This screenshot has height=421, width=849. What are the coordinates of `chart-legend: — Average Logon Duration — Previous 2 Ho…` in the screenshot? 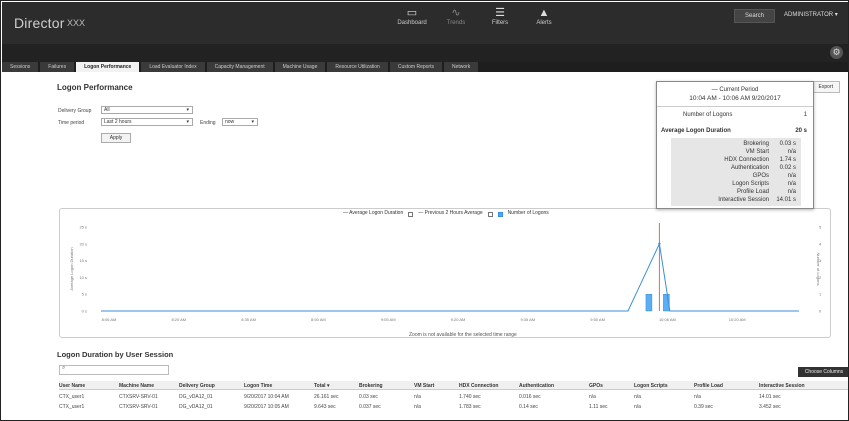 It's located at (446, 213).